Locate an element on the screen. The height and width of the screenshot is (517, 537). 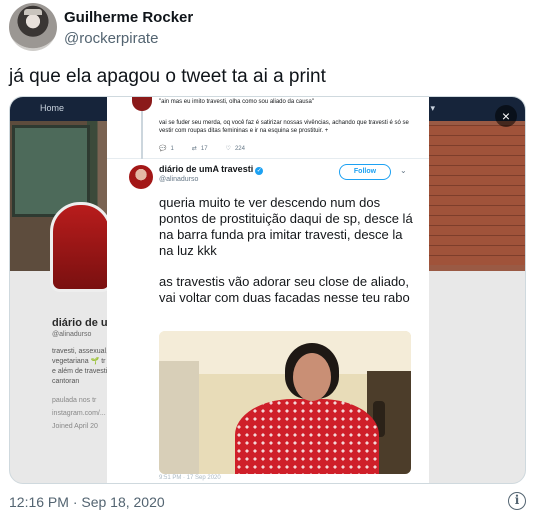
tweet-timestamp: 12:16 PM · Sep 18, 2020 is located at coordinates (87, 502).